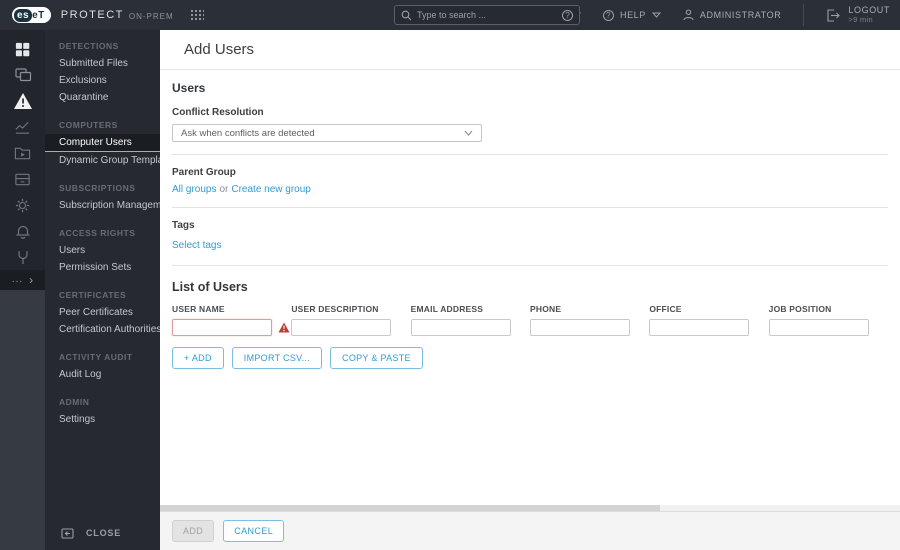  I want to click on logout-icon, so click(834, 15).